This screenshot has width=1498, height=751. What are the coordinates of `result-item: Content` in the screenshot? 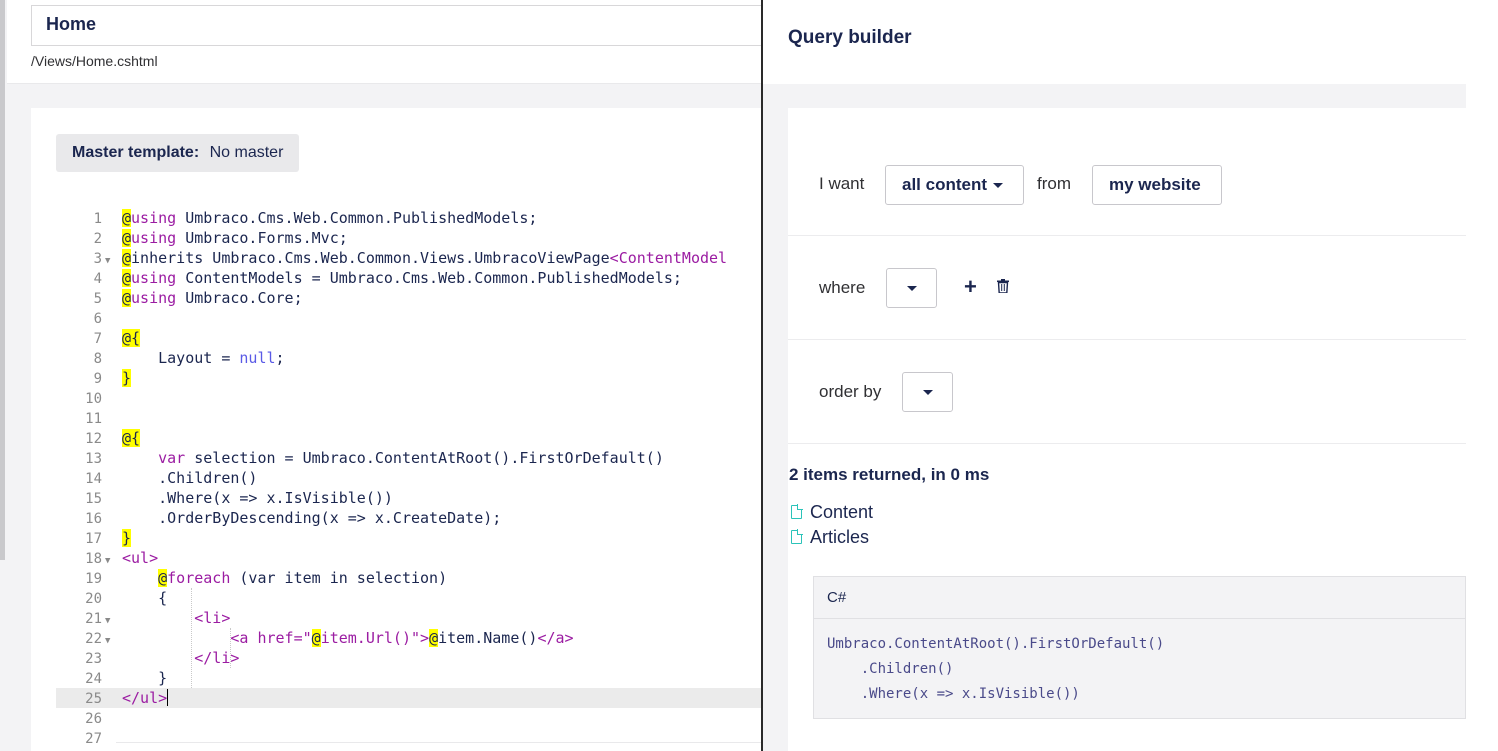 It's located at (832, 512).